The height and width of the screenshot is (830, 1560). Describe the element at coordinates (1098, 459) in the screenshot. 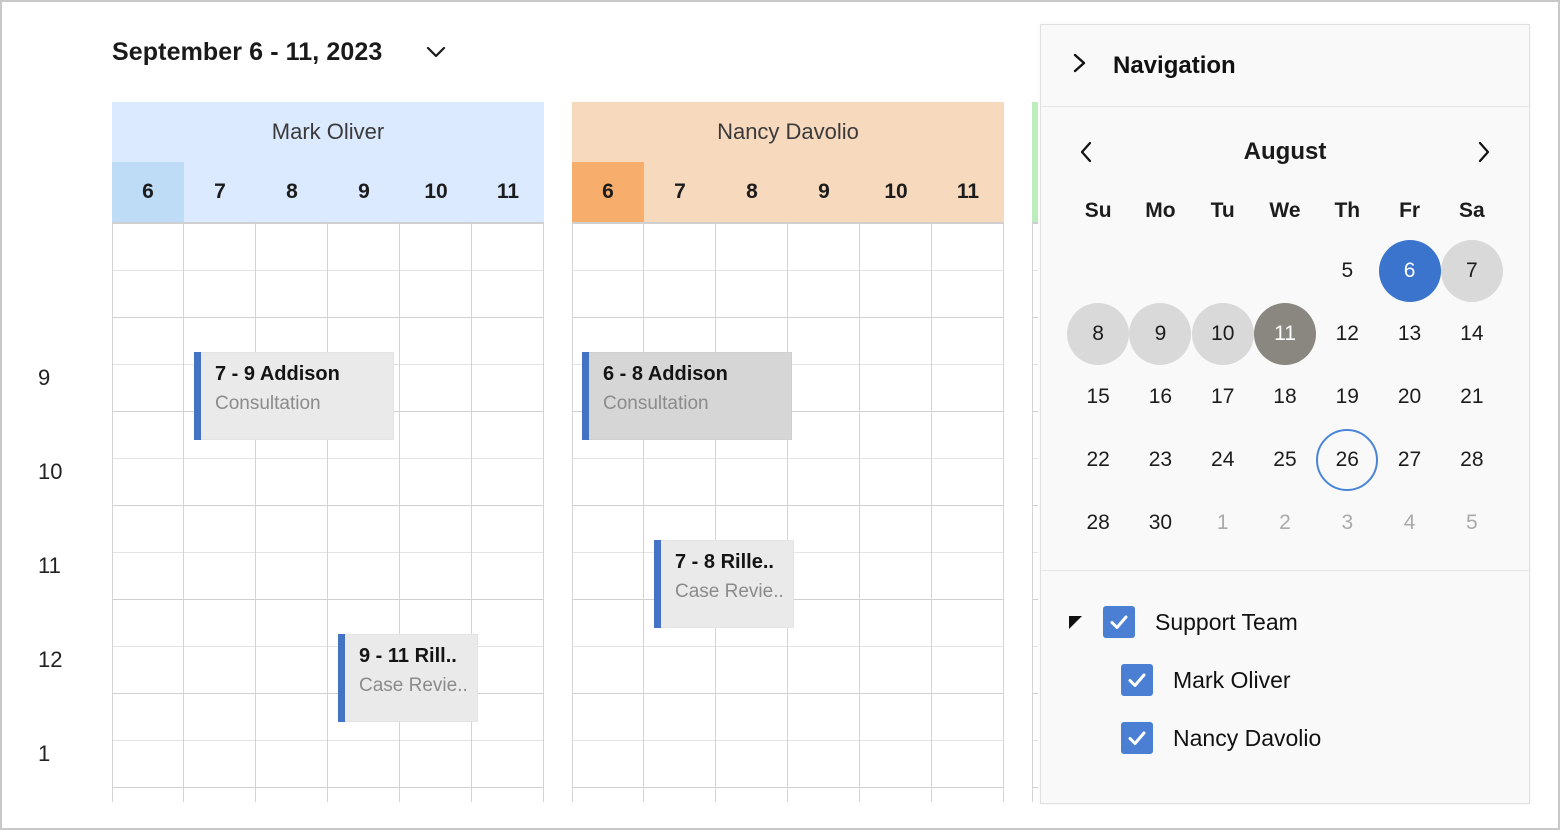

I see `mini-calendar-day: 22` at that location.